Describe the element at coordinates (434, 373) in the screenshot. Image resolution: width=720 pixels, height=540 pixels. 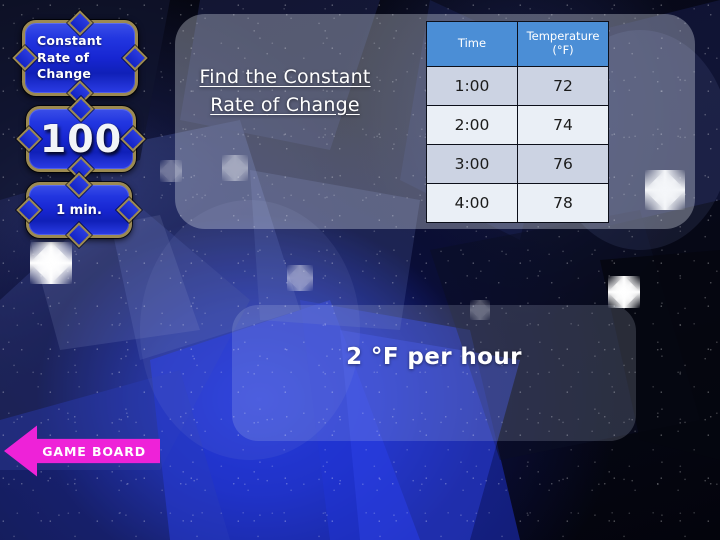
I see `answer-panel` at that location.